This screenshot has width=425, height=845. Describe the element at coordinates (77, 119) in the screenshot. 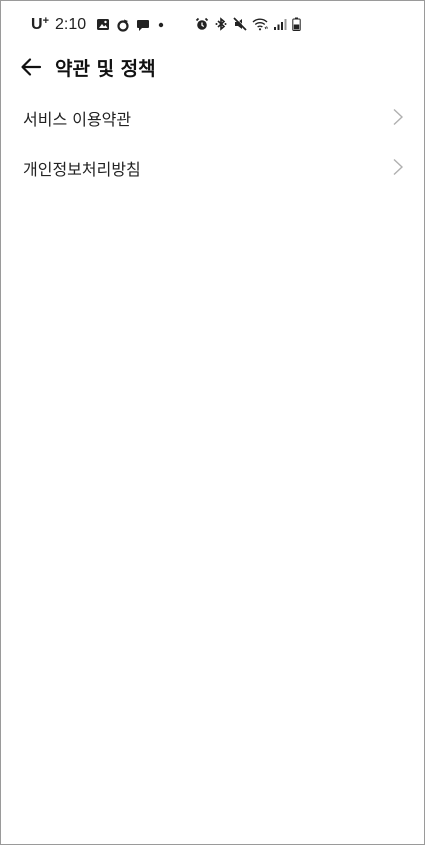

I see `menu-item-label: 서비스 이용약관` at that location.